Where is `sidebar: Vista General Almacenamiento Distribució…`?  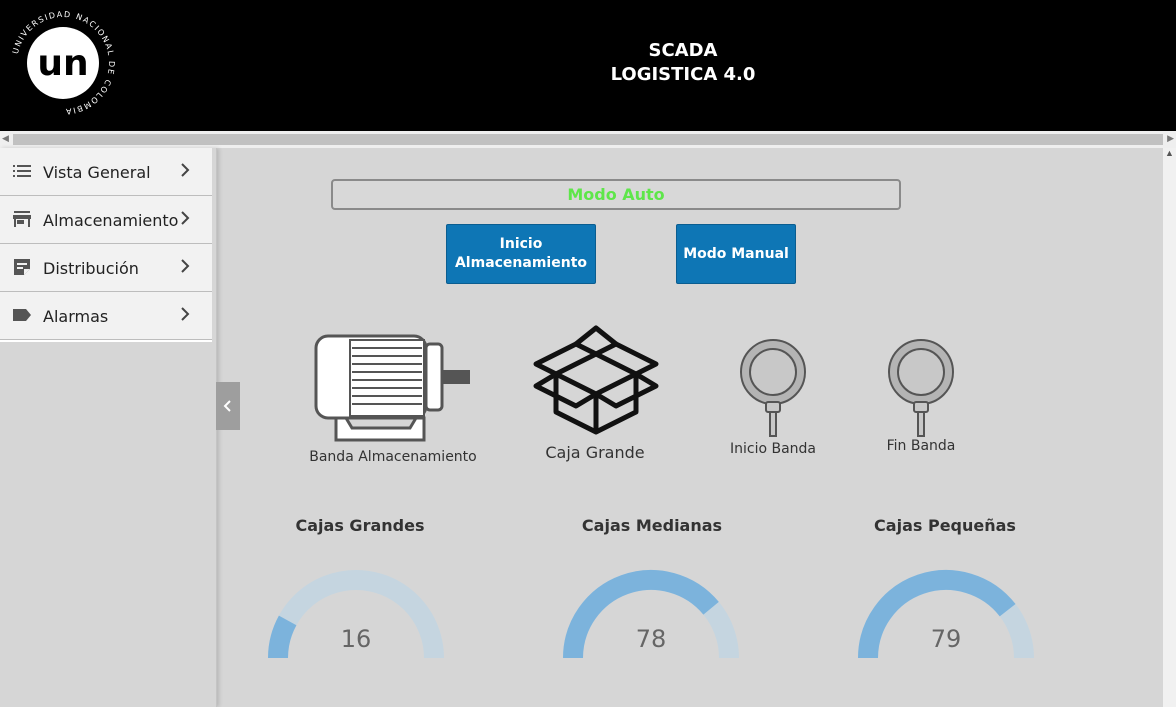 sidebar: Vista General Almacenamiento Distribució… is located at coordinates (108, 427).